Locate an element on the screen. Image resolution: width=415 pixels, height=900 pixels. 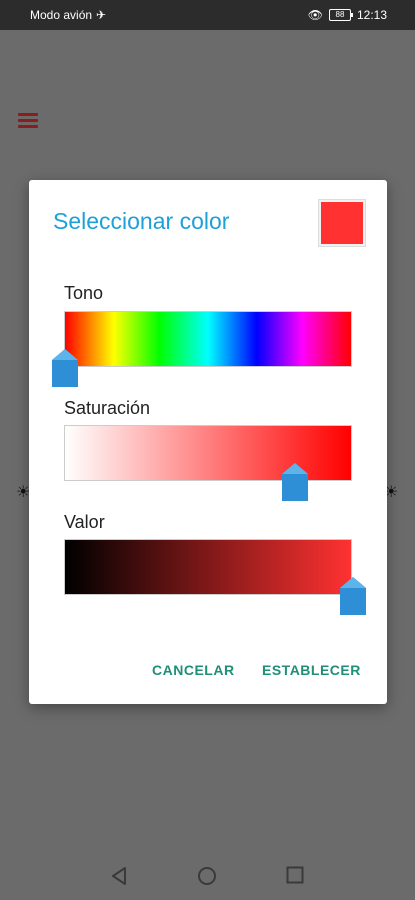
dialog-title: Seleccionar color is located at coordinates (141, 221).